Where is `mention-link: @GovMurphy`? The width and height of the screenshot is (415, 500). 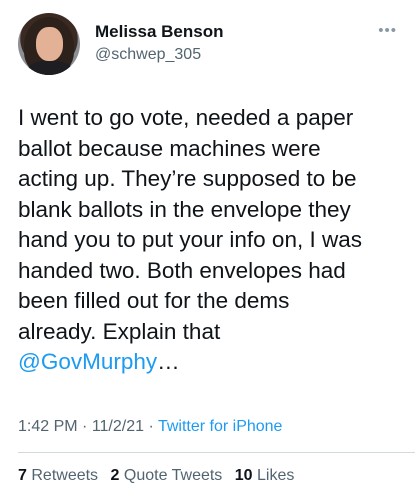 mention-link: @GovMurphy is located at coordinates (87, 361).